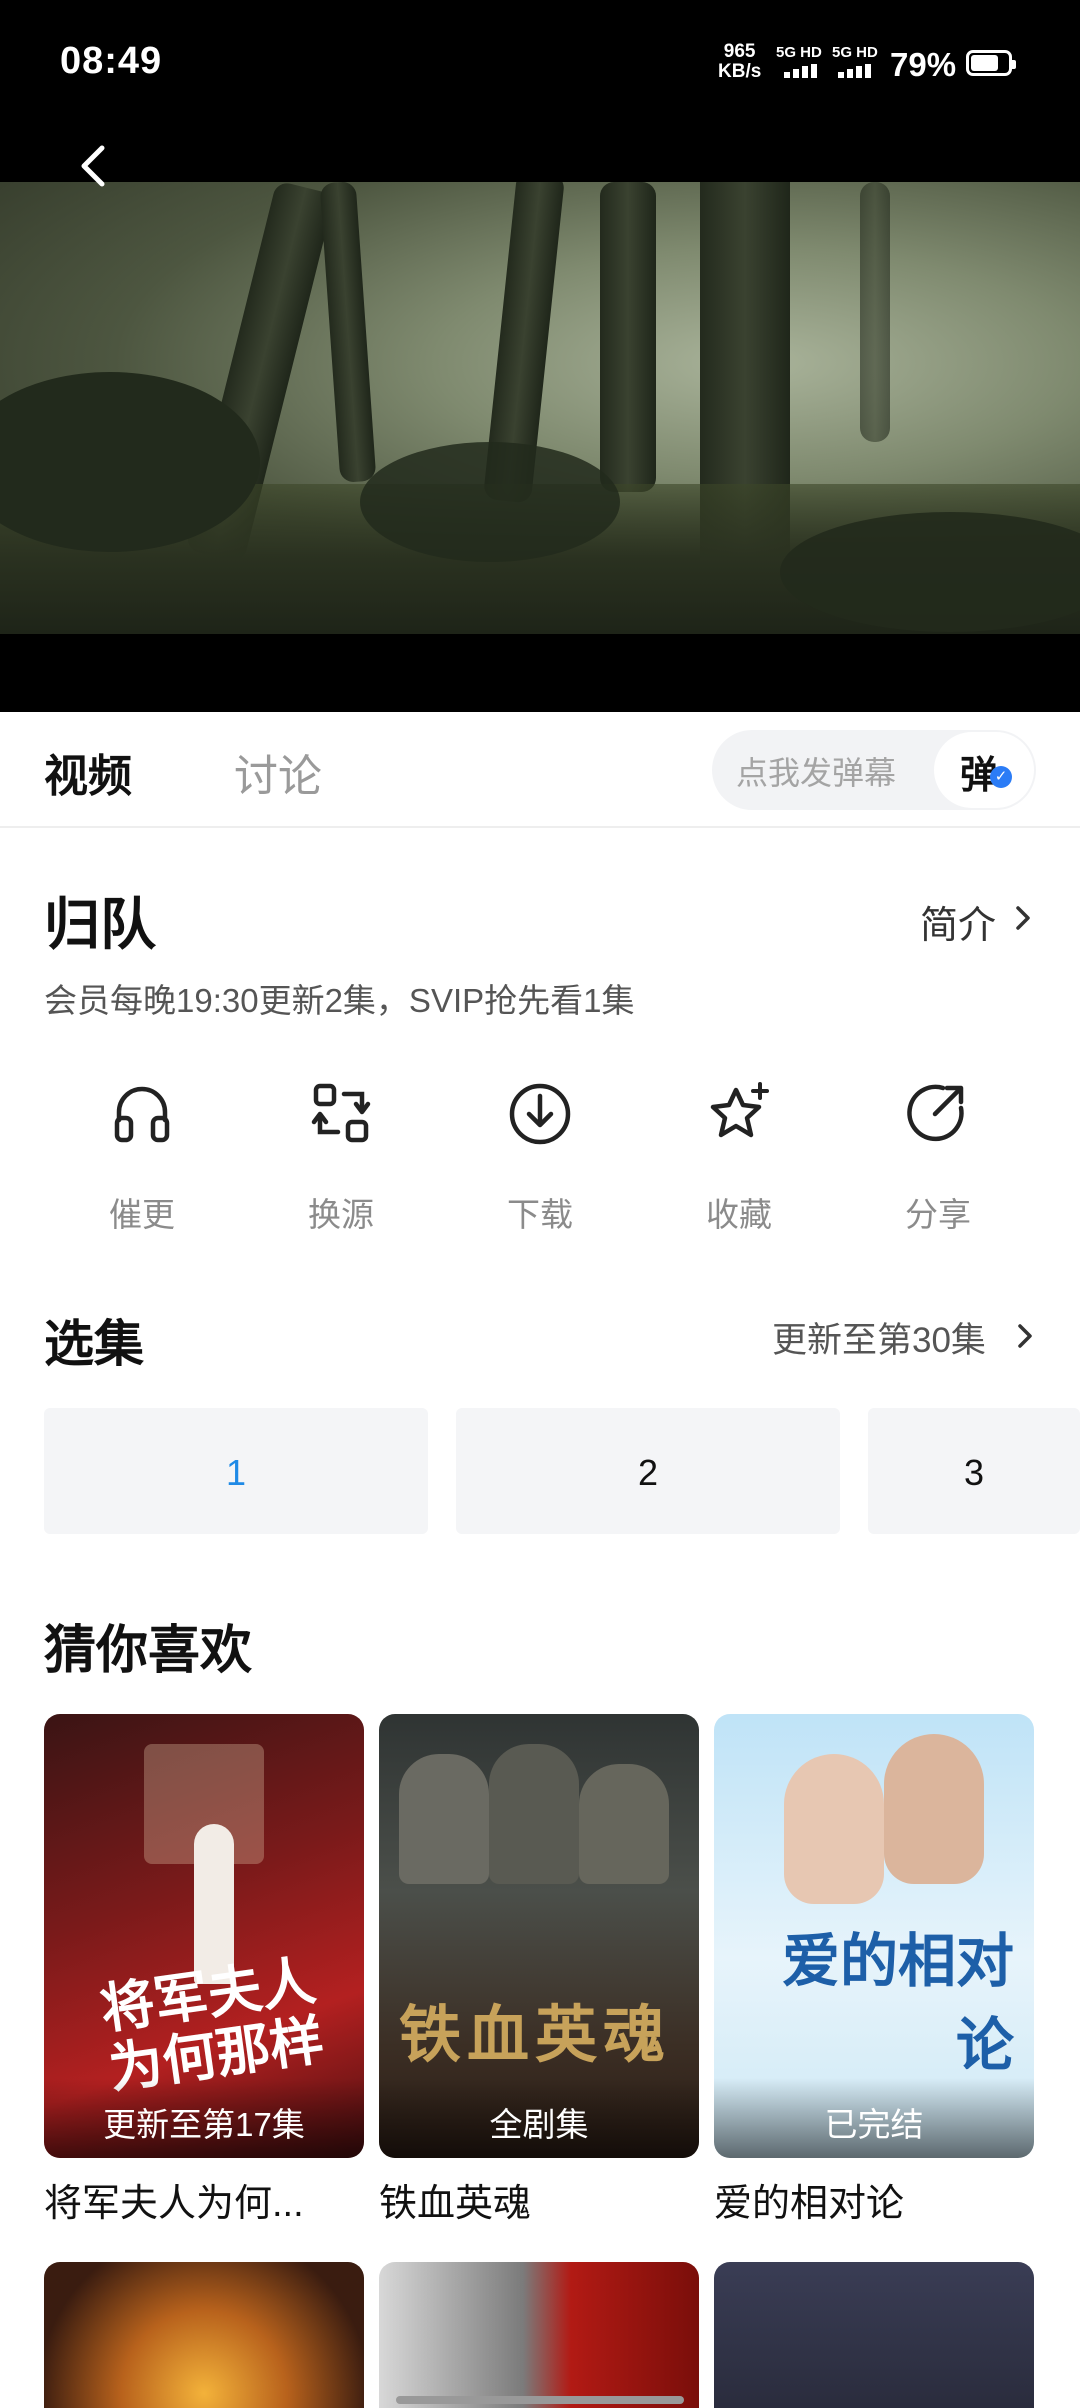 This screenshot has height=2408, width=1080. I want to click on episode-number: 3, so click(973, 1472).